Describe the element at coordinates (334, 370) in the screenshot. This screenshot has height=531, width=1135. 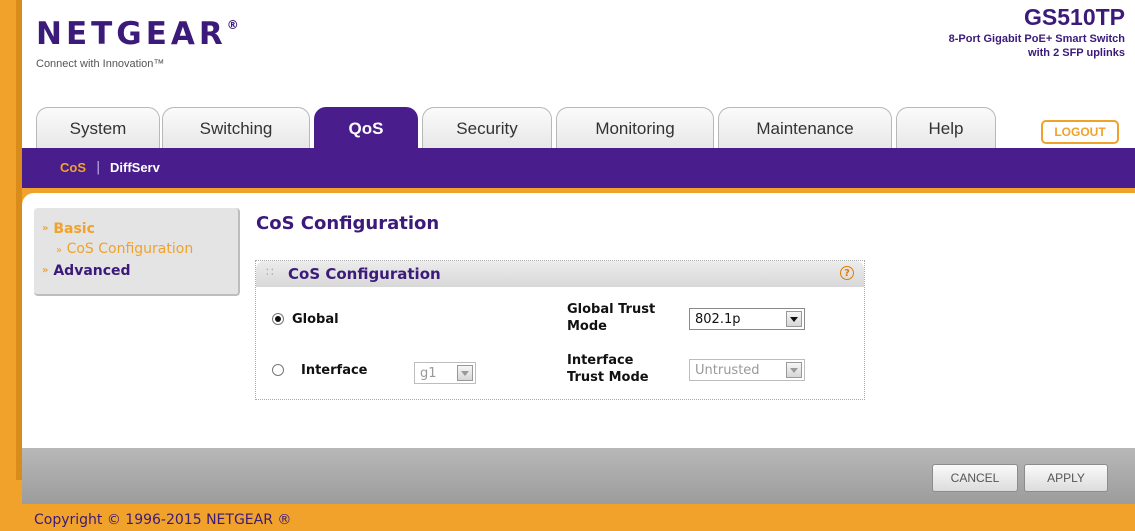
I see `interface-label: Interface` at that location.